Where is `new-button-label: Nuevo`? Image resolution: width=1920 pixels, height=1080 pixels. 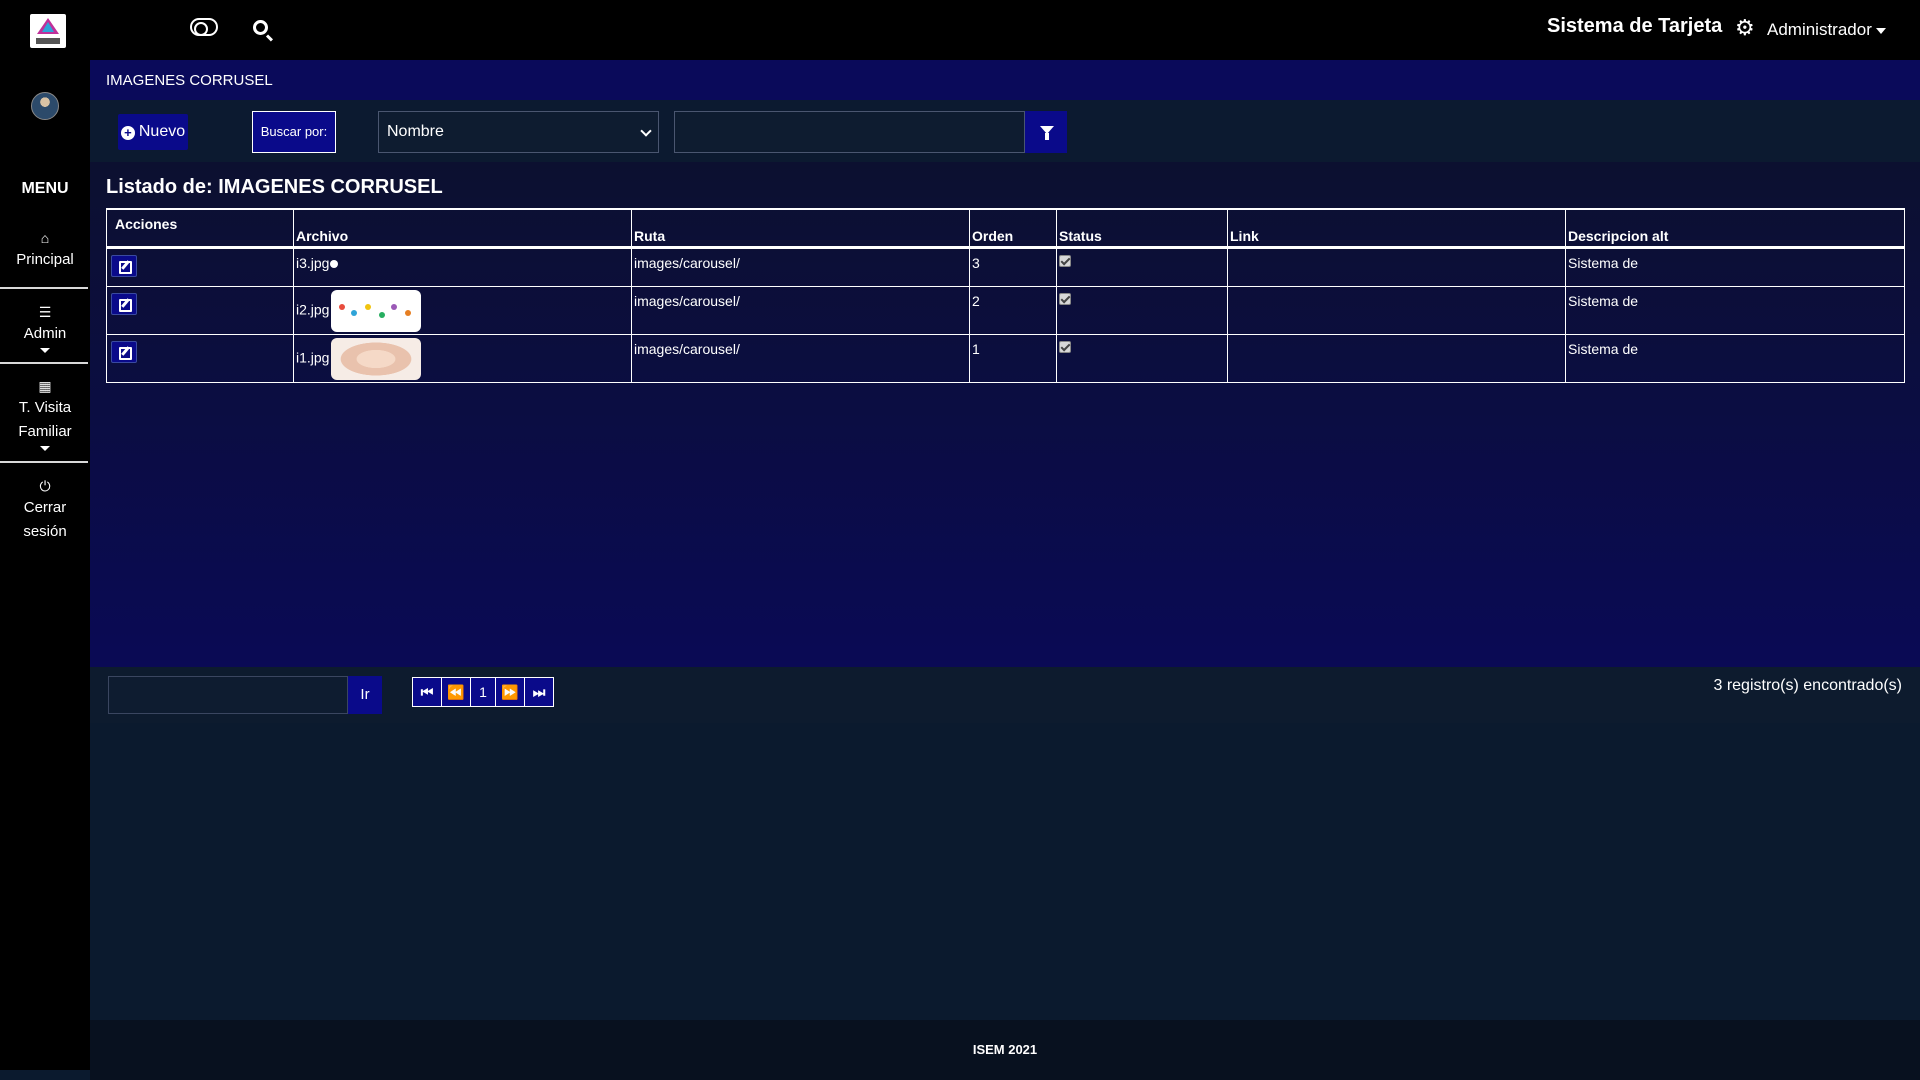 new-button-label: Nuevo is located at coordinates (162, 131).